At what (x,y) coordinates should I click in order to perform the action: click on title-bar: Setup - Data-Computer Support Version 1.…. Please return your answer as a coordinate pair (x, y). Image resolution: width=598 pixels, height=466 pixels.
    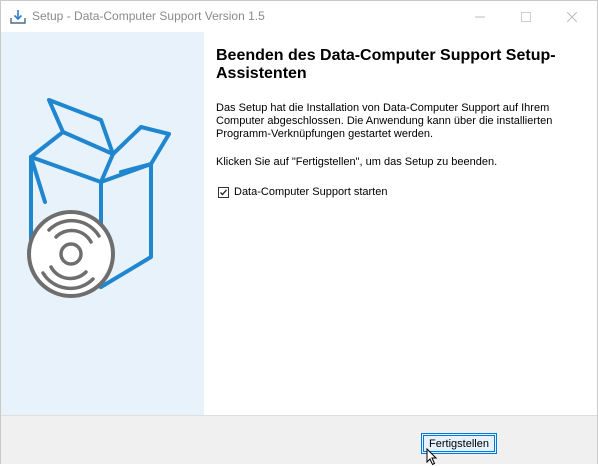
    Looking at the image, I should click on (299, 16).